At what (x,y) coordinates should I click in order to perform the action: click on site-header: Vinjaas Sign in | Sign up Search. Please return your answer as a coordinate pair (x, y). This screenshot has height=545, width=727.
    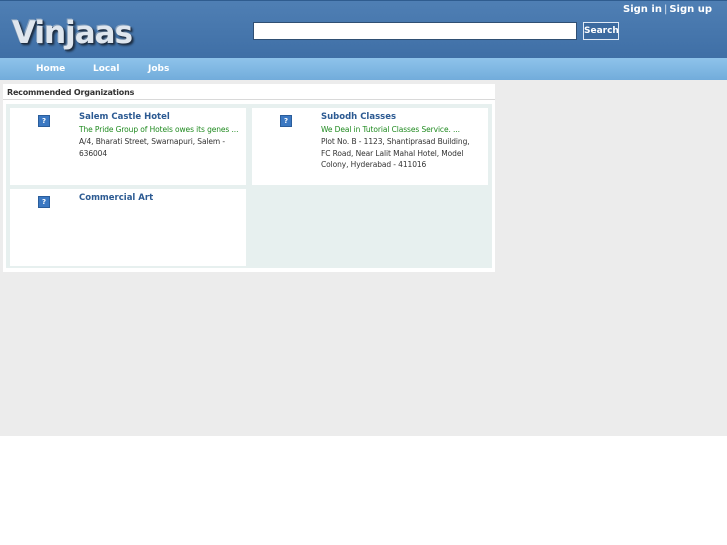
    Looking at the image, I should click on (363, 29).